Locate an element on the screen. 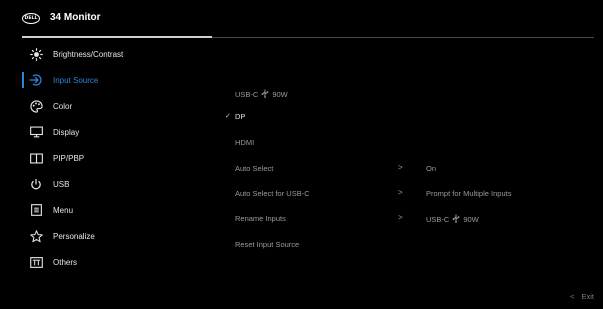  osd-title: 34 Monitor is located at coordinates (75, 17).